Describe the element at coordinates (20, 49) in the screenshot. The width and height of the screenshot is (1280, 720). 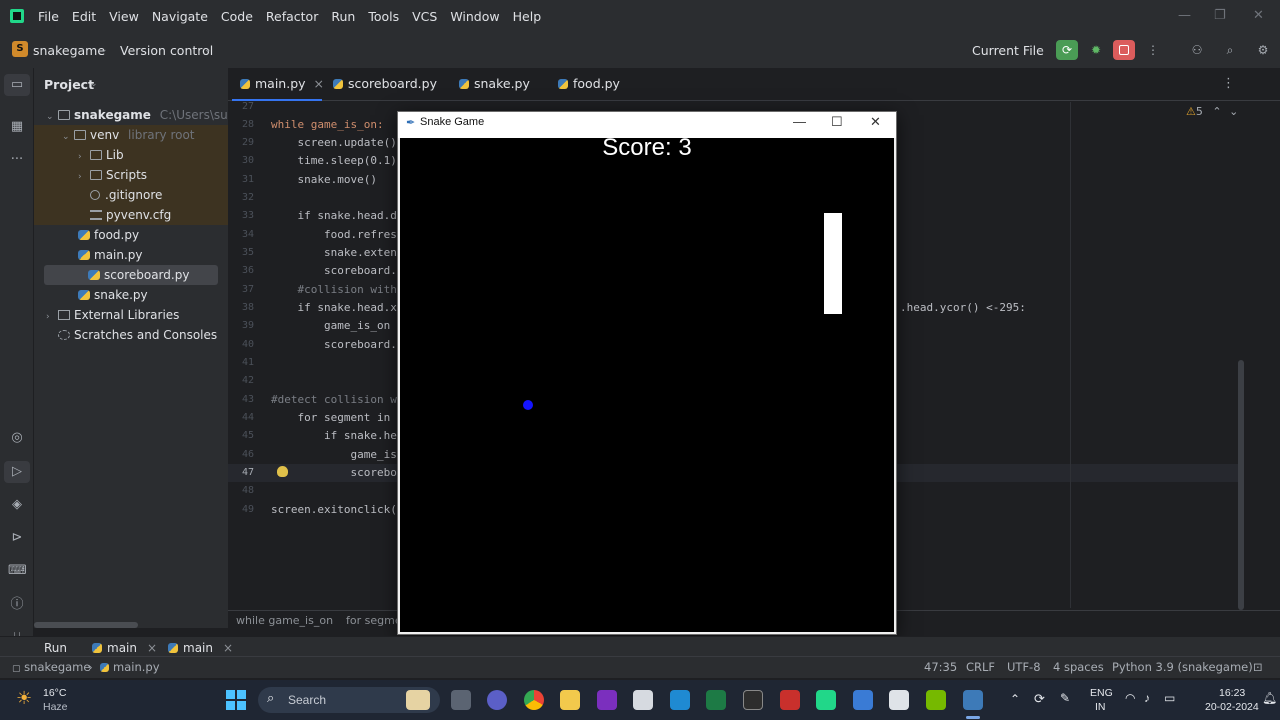
I see `project-badge: S` at that location.